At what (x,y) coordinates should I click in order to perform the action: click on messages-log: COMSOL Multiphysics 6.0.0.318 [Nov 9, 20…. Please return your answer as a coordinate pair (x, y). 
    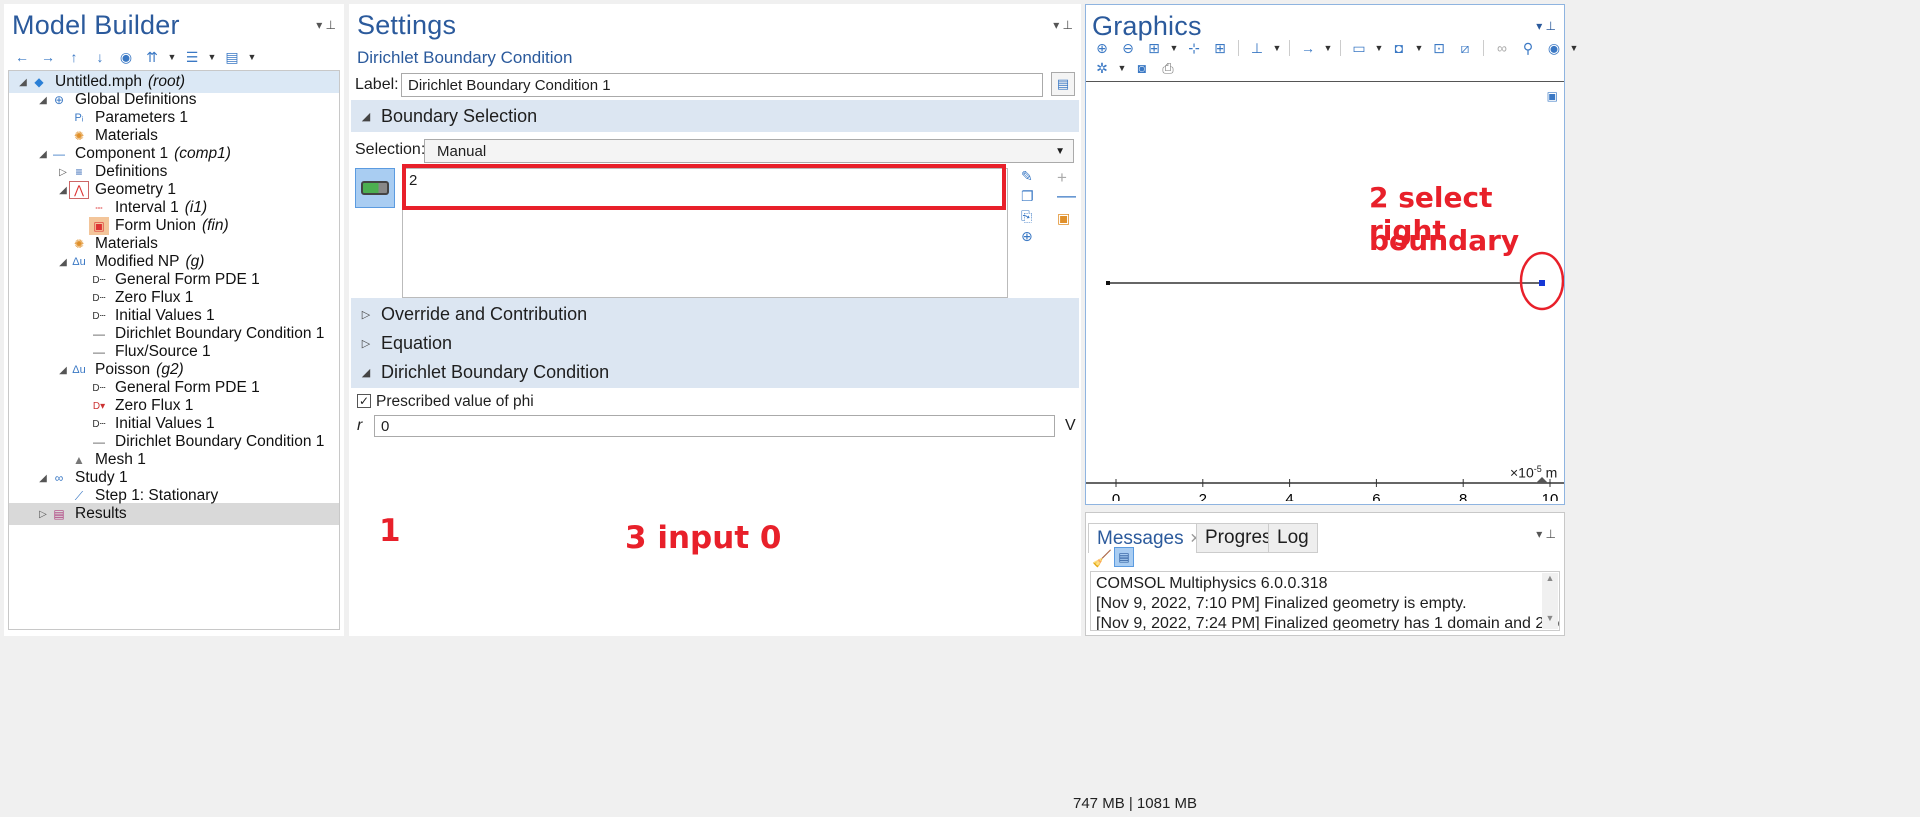
    Looking at the image, I should click on (1325, 601).